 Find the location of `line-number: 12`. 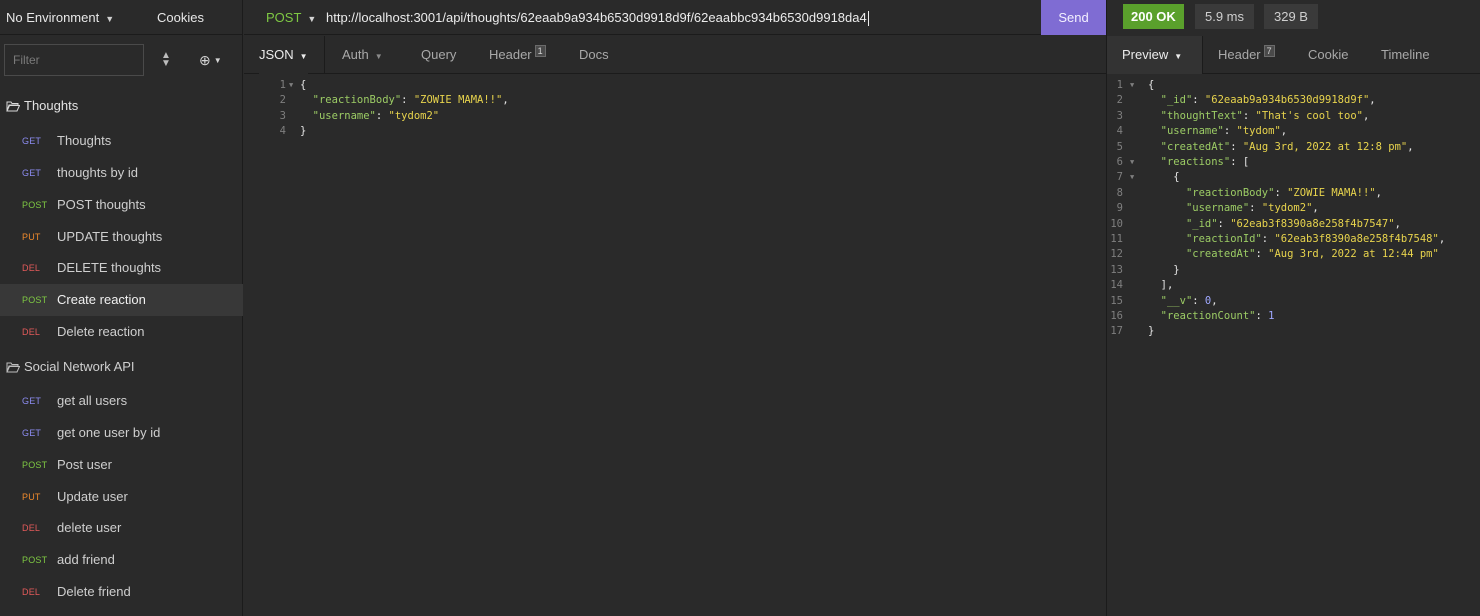

line-number: 12 is located at coordinates (1116, 254).